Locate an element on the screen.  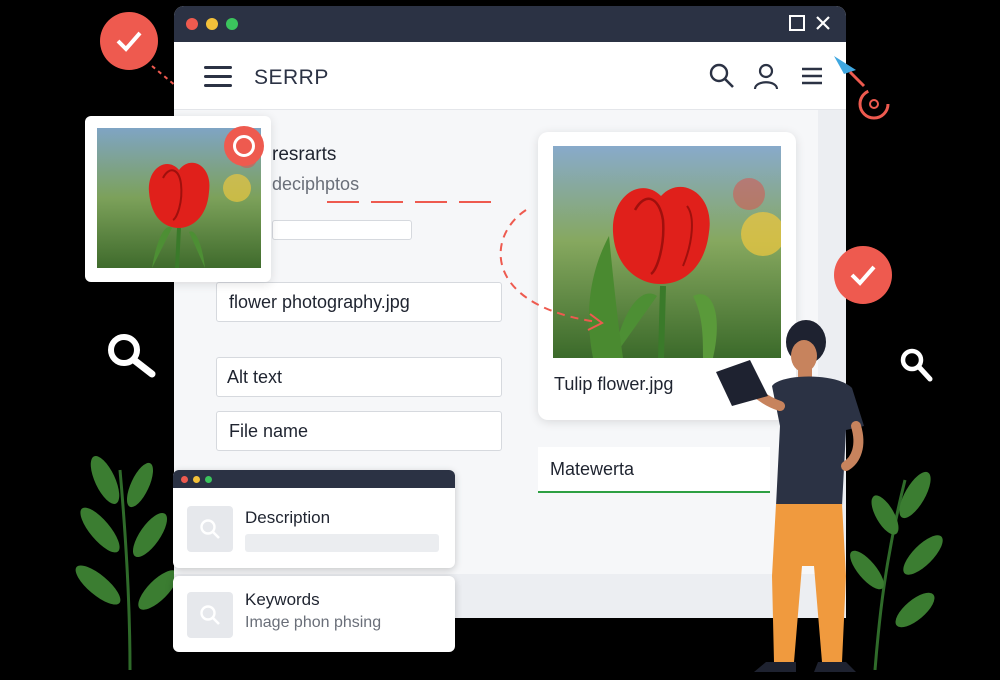
description-search-icon is located at coordinates (210, 529).